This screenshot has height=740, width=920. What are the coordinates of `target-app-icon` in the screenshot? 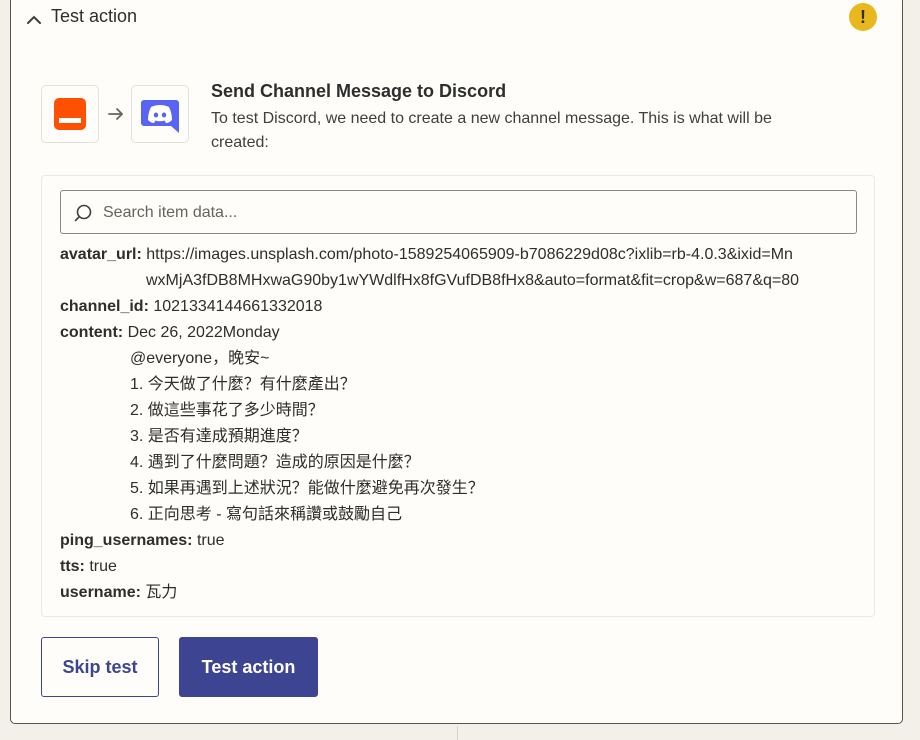 It's located at (160, 114).